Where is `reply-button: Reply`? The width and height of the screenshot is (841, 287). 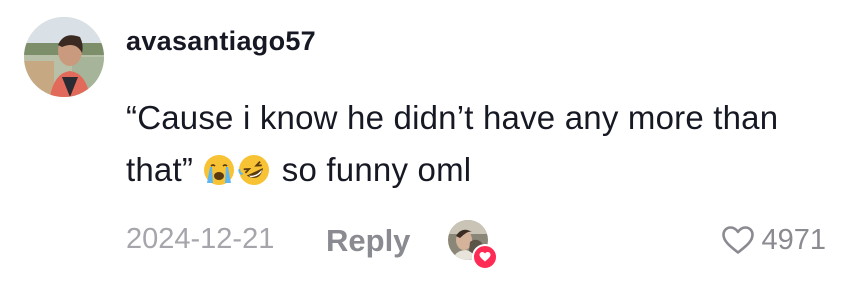 reply-button: Reply is located at coordinates (368, 241).